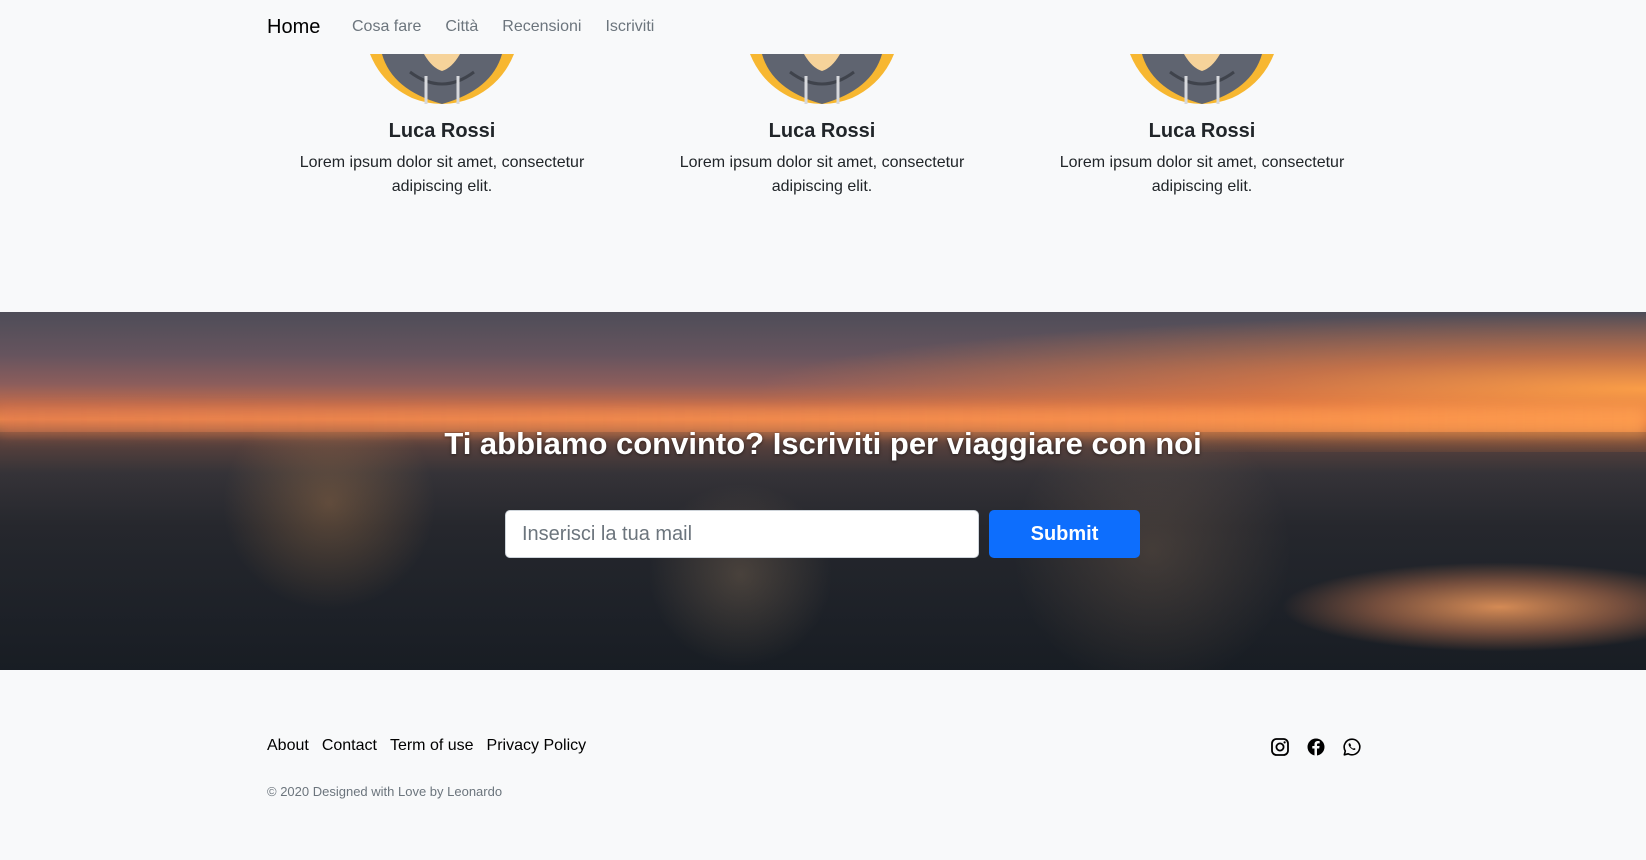  Describe the element at coordinates (541, 27) in the screenshot. I see `nav-link-recensioni: Recensioni` at that location.